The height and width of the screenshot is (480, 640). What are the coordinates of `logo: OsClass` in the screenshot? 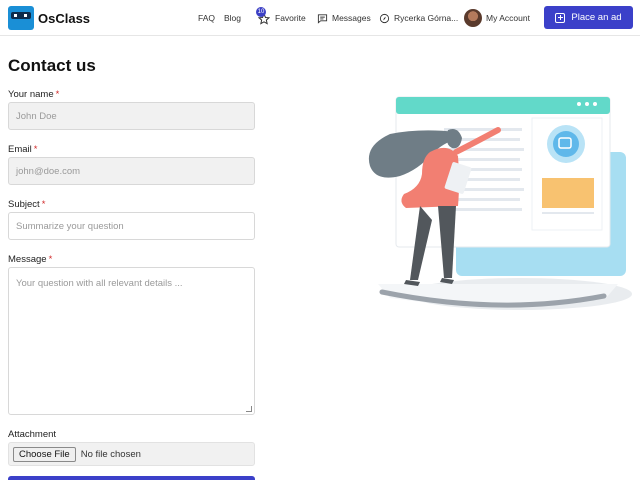 It's located at (49, 18).